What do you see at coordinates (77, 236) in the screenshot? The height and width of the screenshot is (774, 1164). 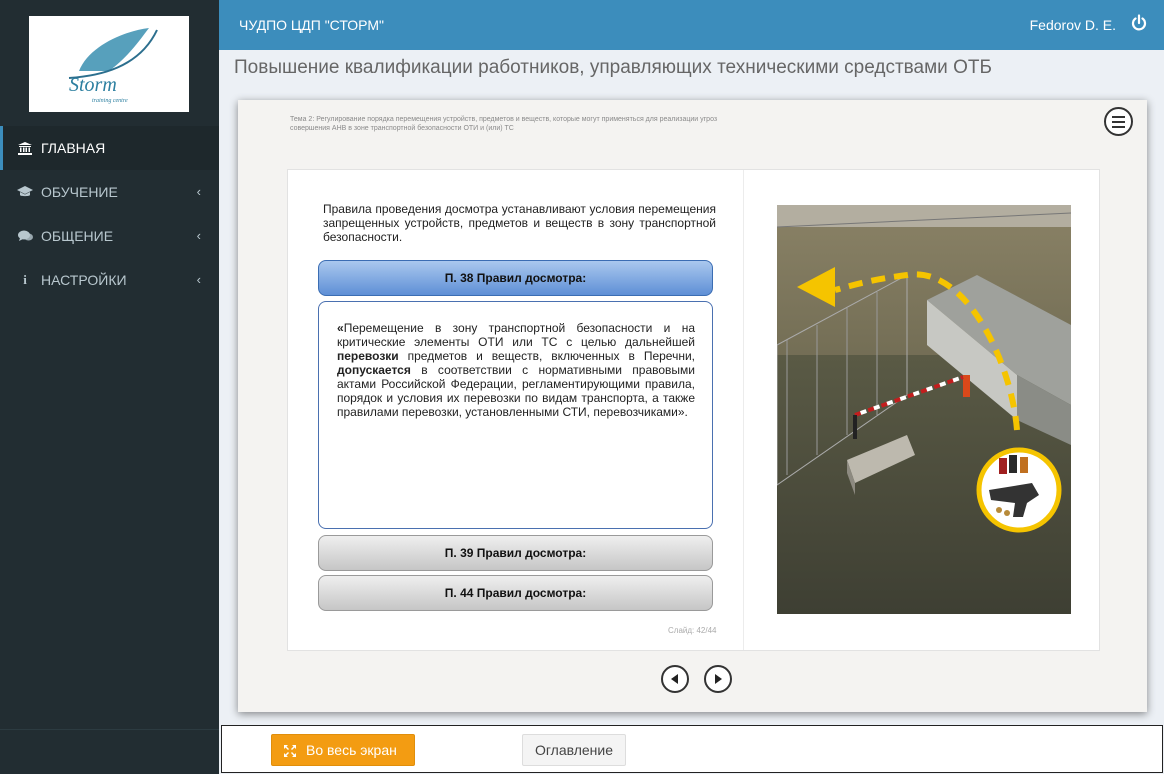 I see `sidebar-item-label: ОБЩЕНИЕ` at bounding box center [77, 236].